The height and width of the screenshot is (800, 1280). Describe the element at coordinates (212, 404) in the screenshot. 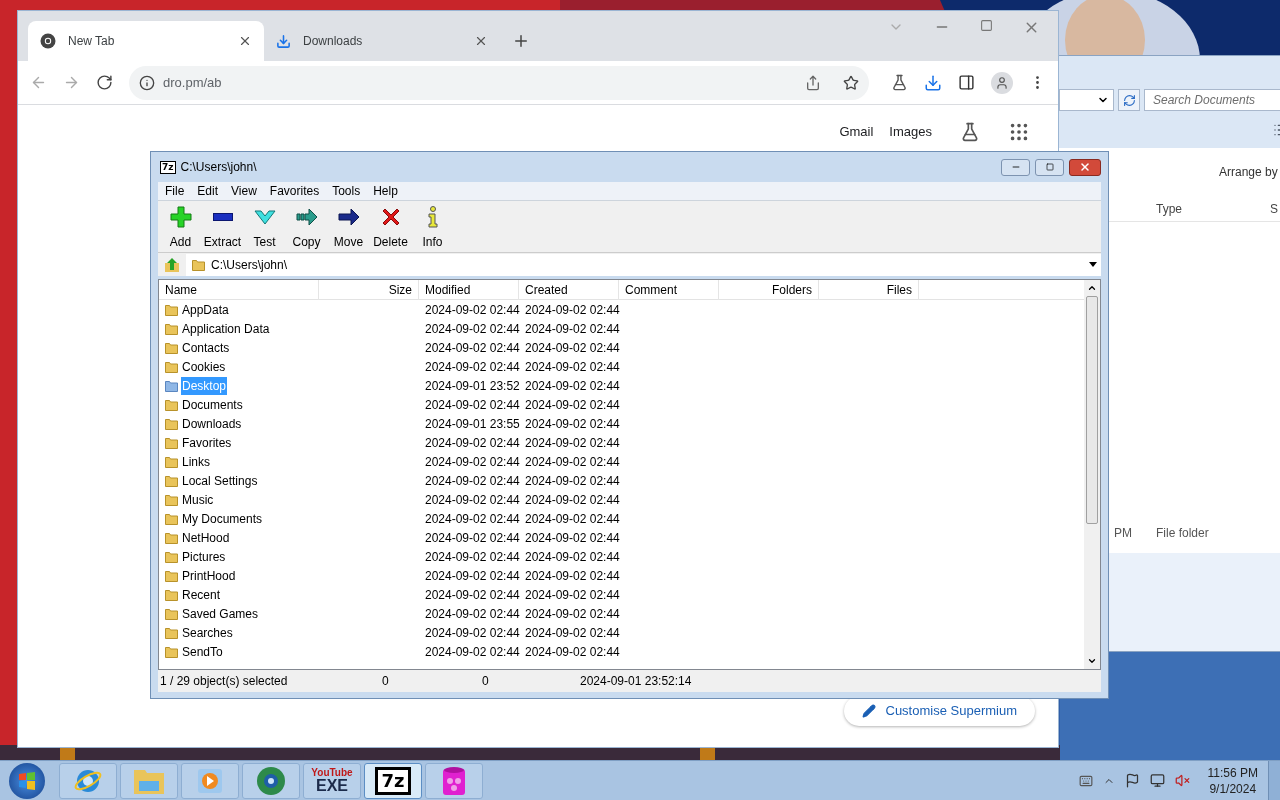

I see `file-name: Documents` at that location.